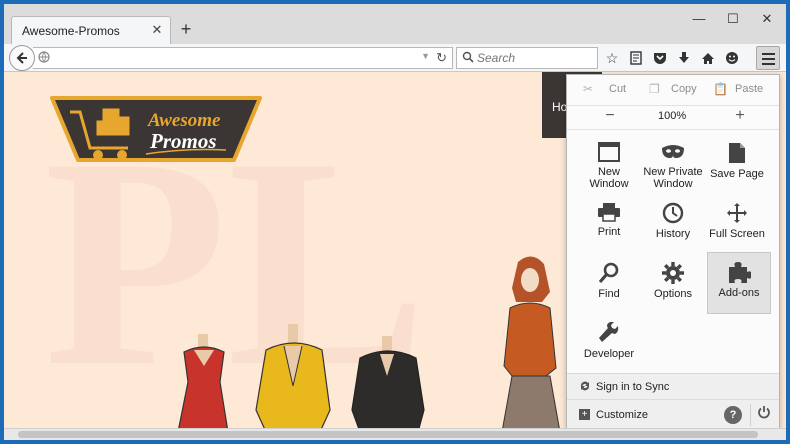 This screenshot has height=444, width=790. What do you see at coordinates (673, 273) in the screenshot?
I see `gear-icon` at bounding box center [673, 273].